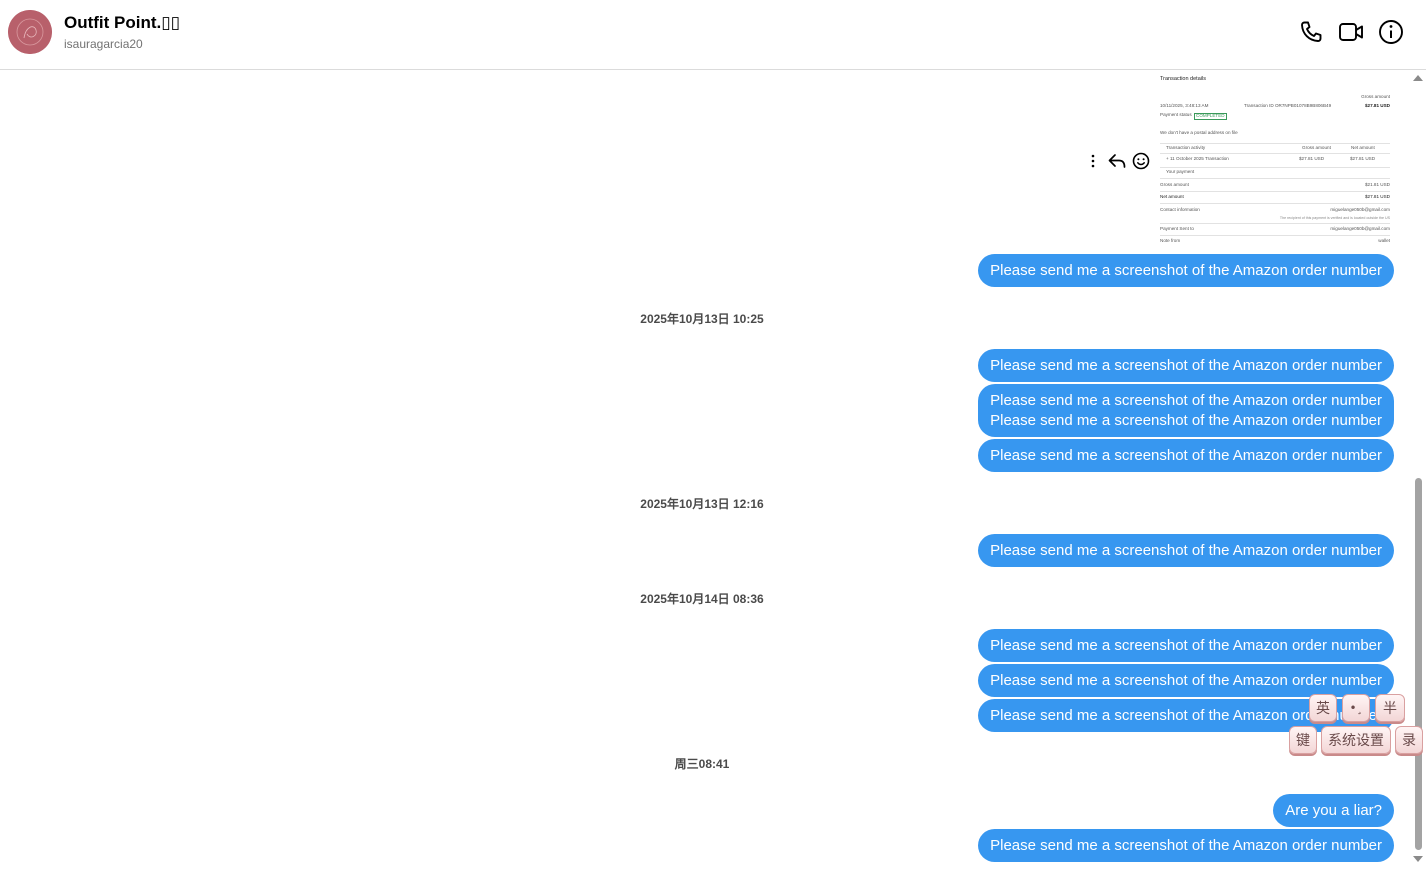 The height and width of the screenshot is (885, 1426). Describe the element at coordinates (1360, 209) in the screenshot. I see `tx-contact-value: miguelange050b@gmail.com` at that location.